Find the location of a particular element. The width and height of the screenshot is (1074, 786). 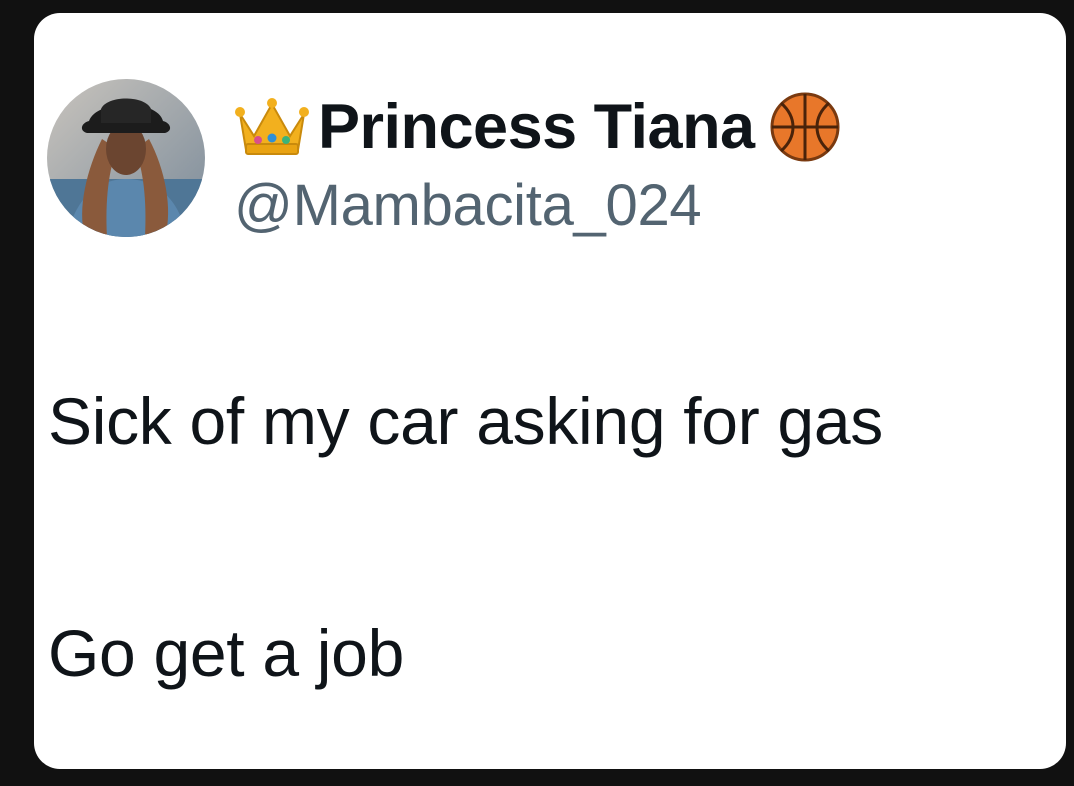

avatar-photo is located at coordinates (126, 158).